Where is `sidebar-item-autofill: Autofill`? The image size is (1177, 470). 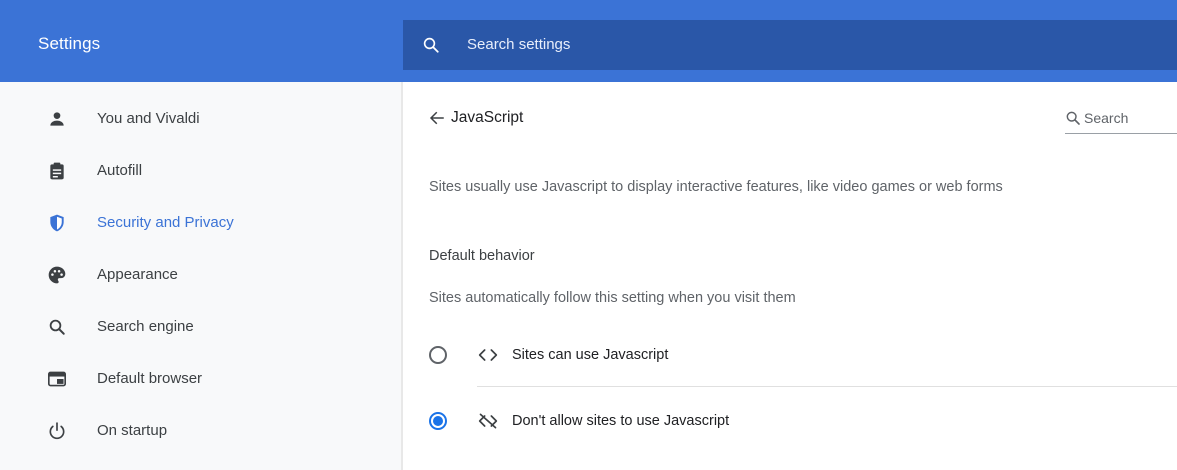
sidebar-item-autofill: Autofill is located at coordinates (201, 170).